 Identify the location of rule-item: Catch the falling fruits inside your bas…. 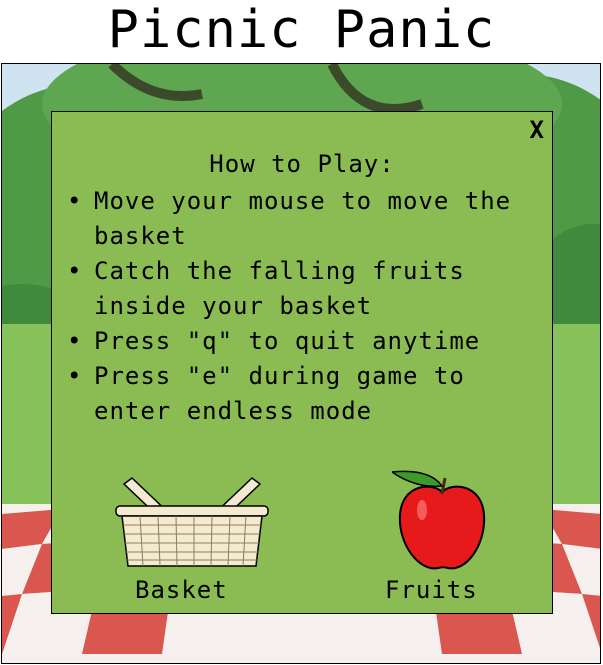
(305, 289).